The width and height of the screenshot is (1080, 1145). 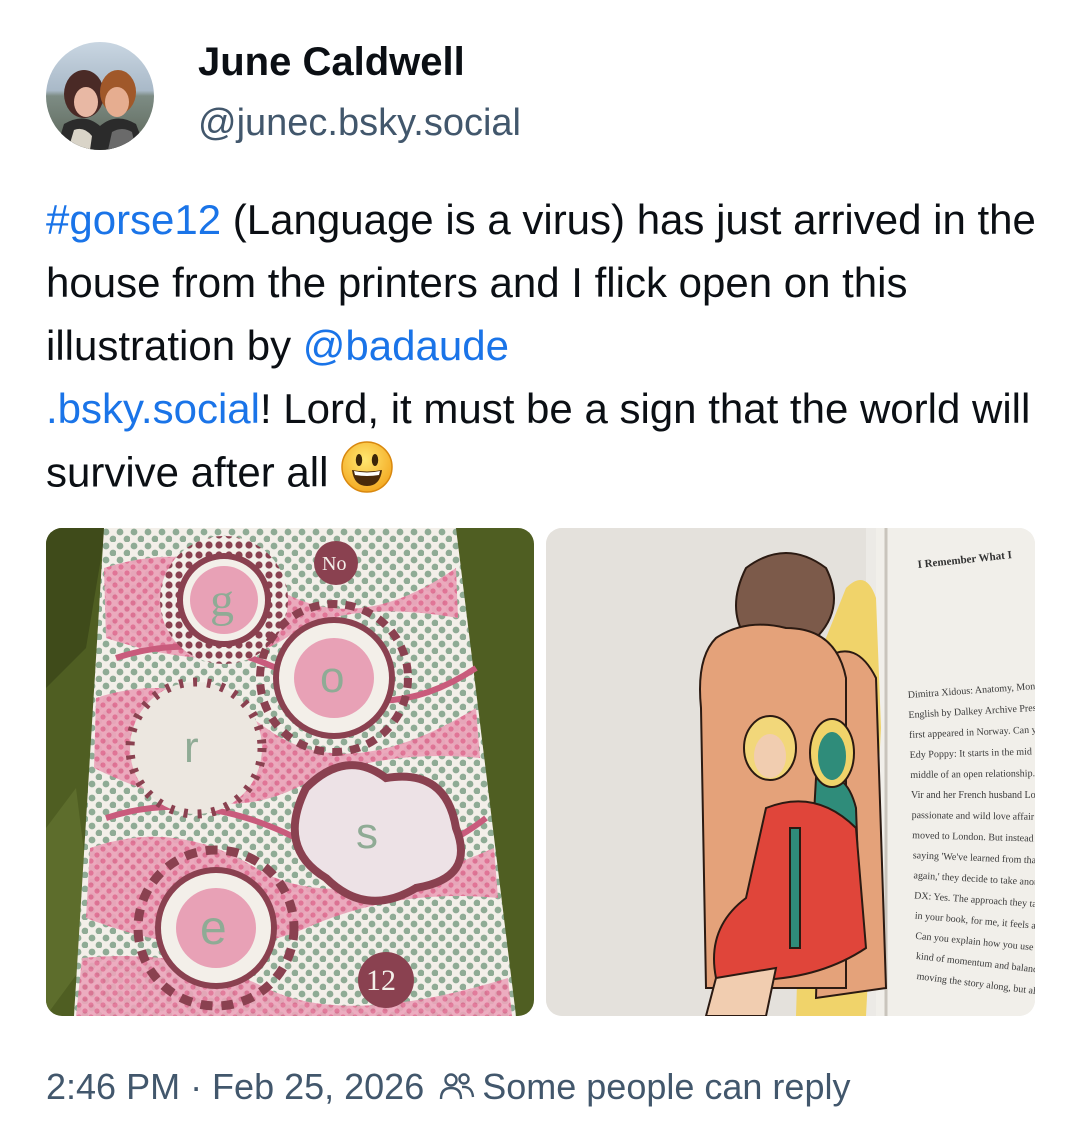 What do you see at coordinates (381, 980) in the screenshot?
I see `cover-number-label: 12` at bounding box center [381, 980].